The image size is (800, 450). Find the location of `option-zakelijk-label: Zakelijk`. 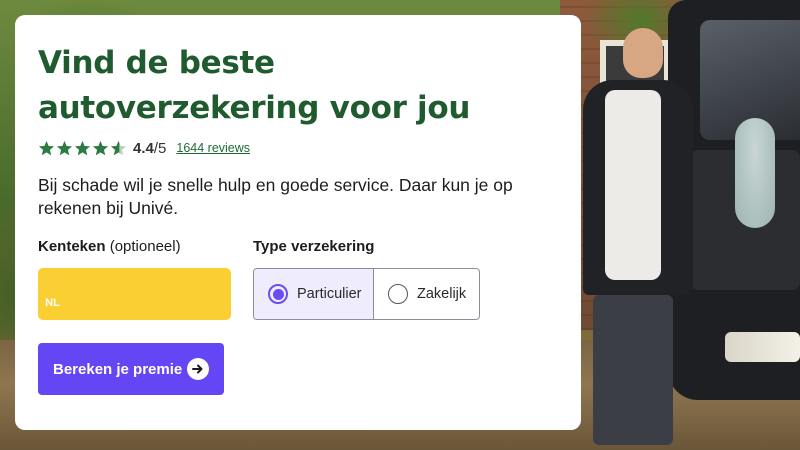

option-zakelijk-label: Zakelijk is located at coordinates (442, 294).